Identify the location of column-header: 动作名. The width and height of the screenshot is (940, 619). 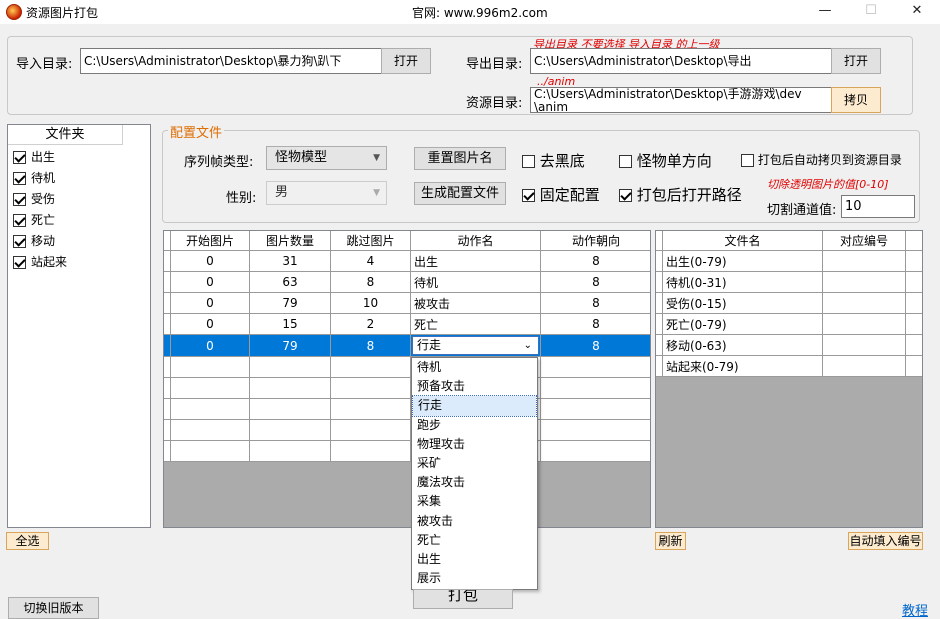
(475, 241).